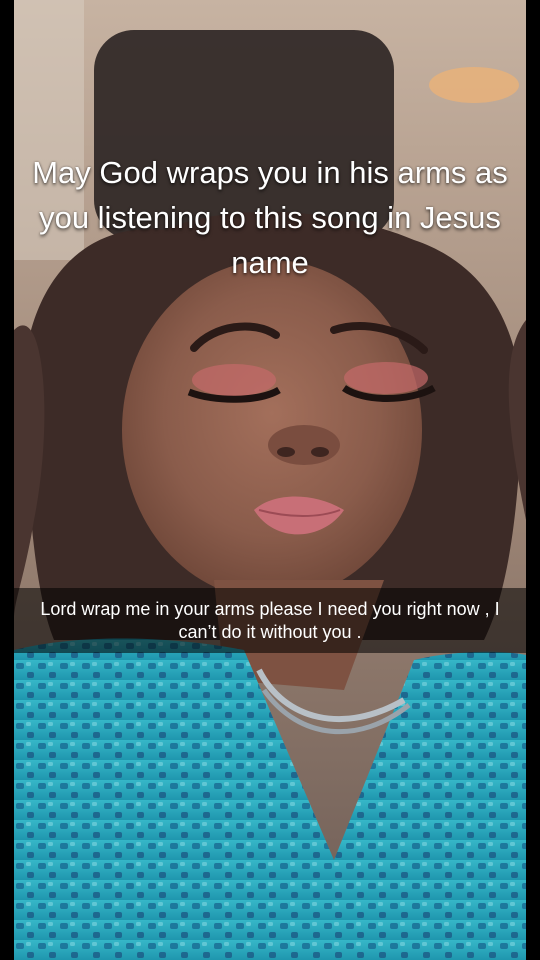 The image size is (540, 960). Describe the element at coordinates (7, 480) in the screenshot. I see `left-letterbox` at that location.